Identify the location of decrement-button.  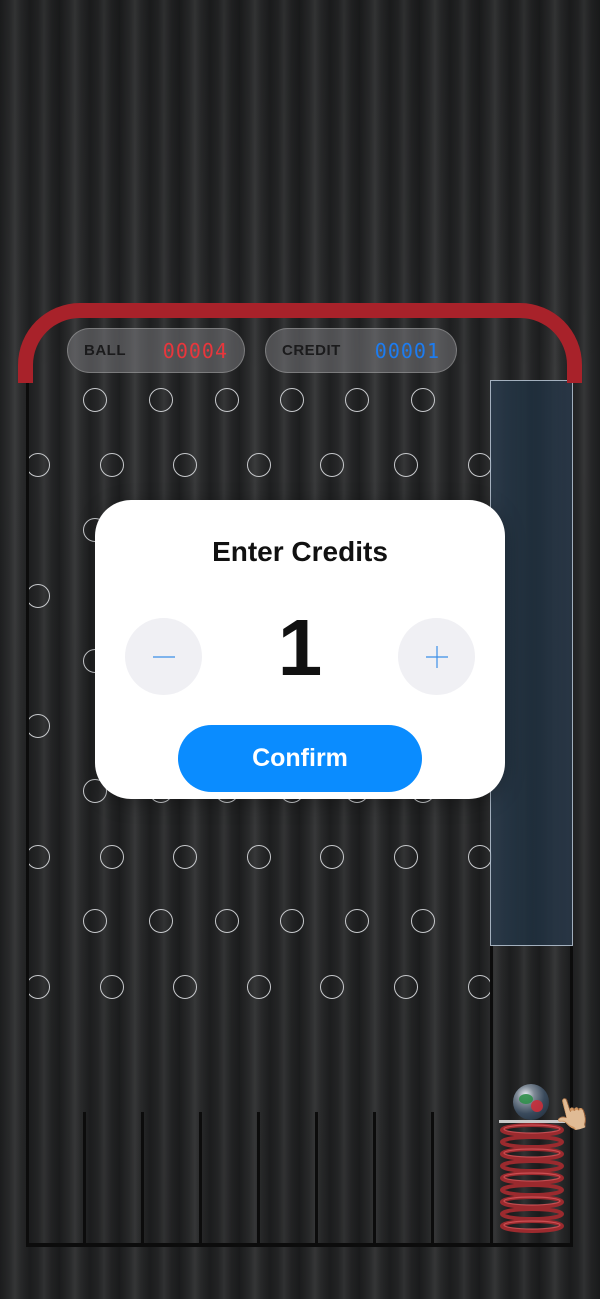
(163, 656).